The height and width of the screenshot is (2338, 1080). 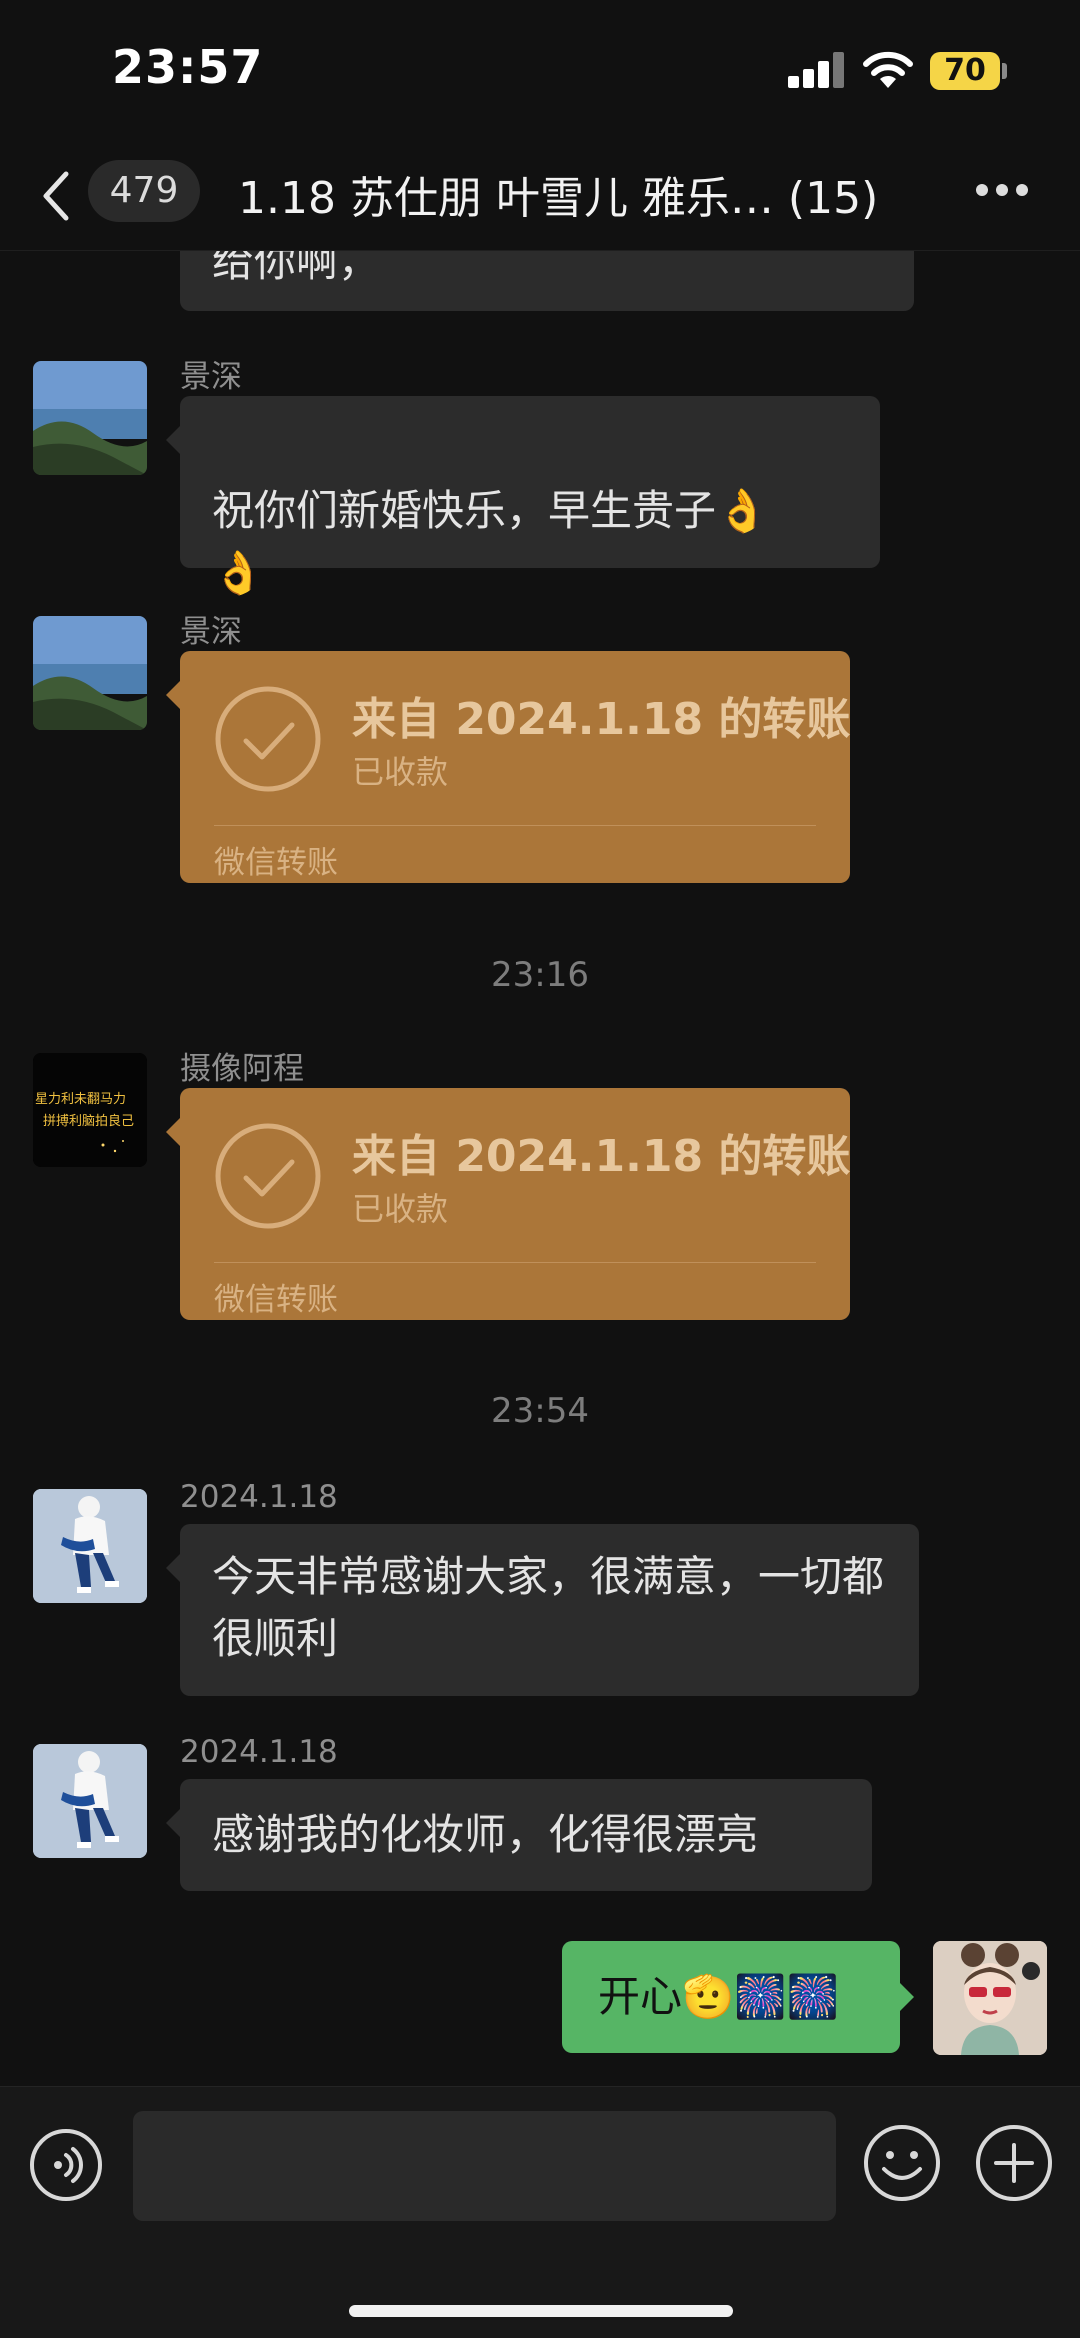 I want to click on timestamp: 23:16, so click(x=540, y=975).